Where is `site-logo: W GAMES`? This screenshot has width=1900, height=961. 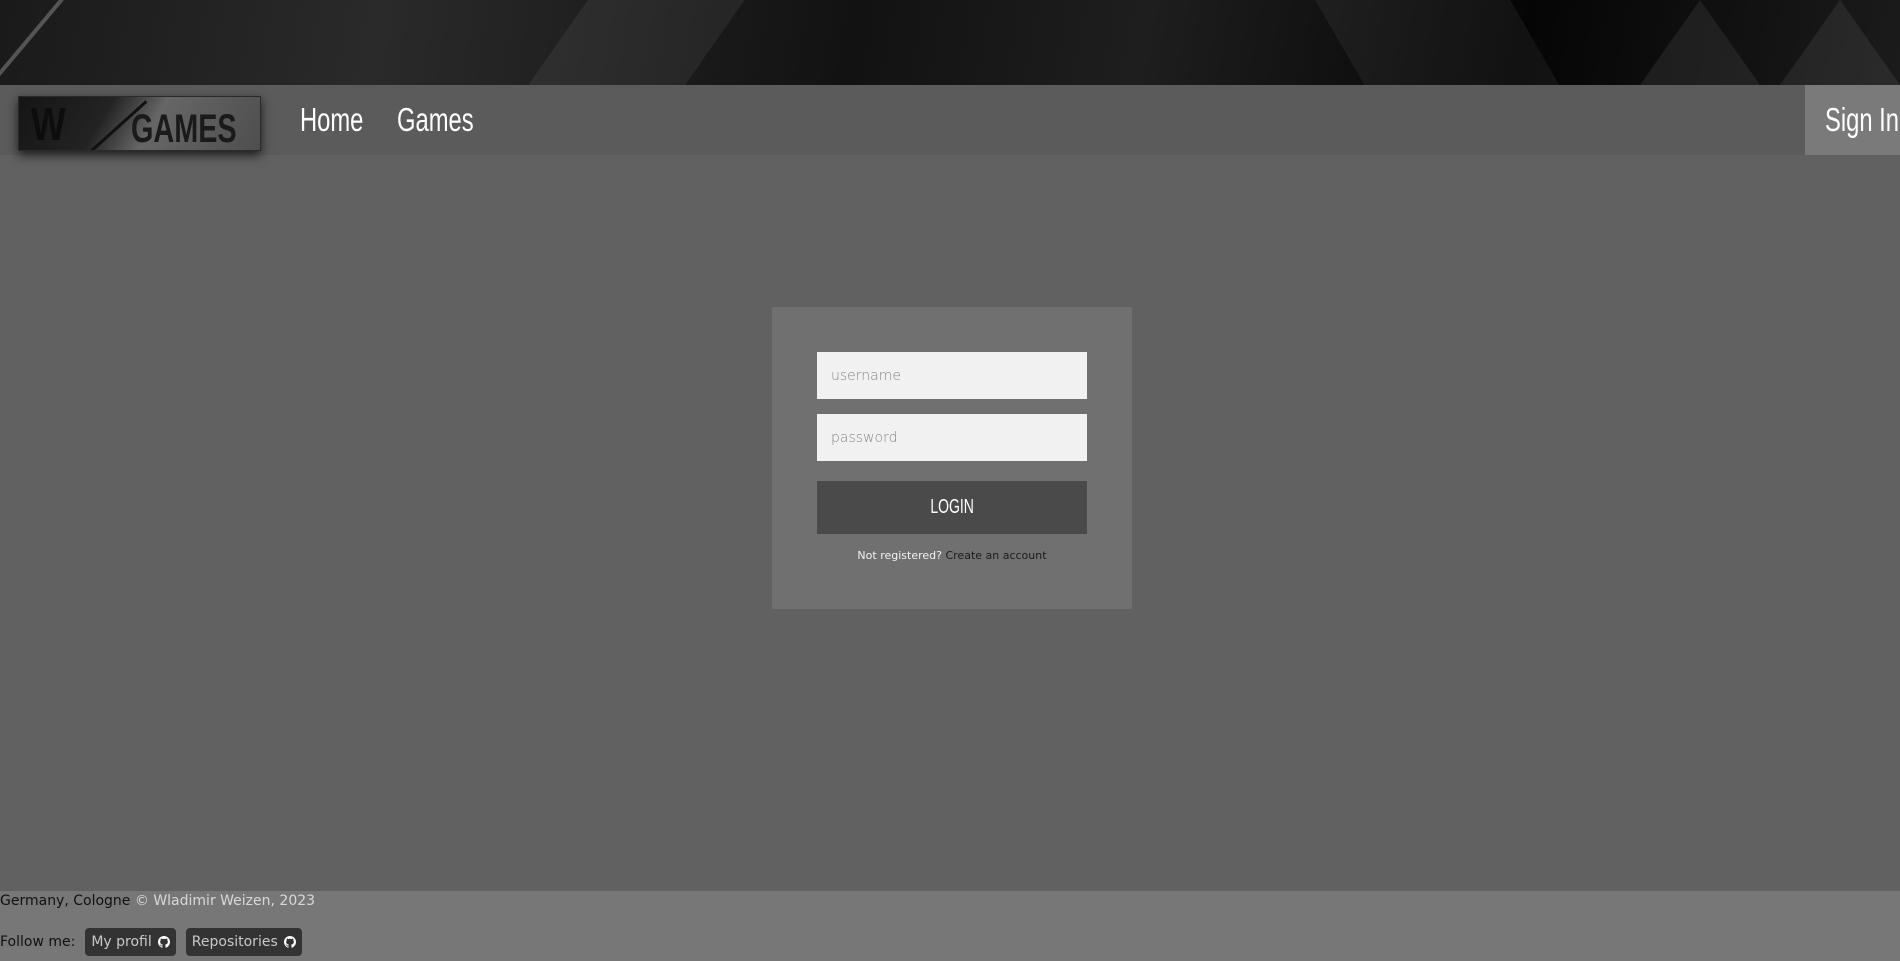
site-logo: W GAMES is located at coordinates (139, 123).